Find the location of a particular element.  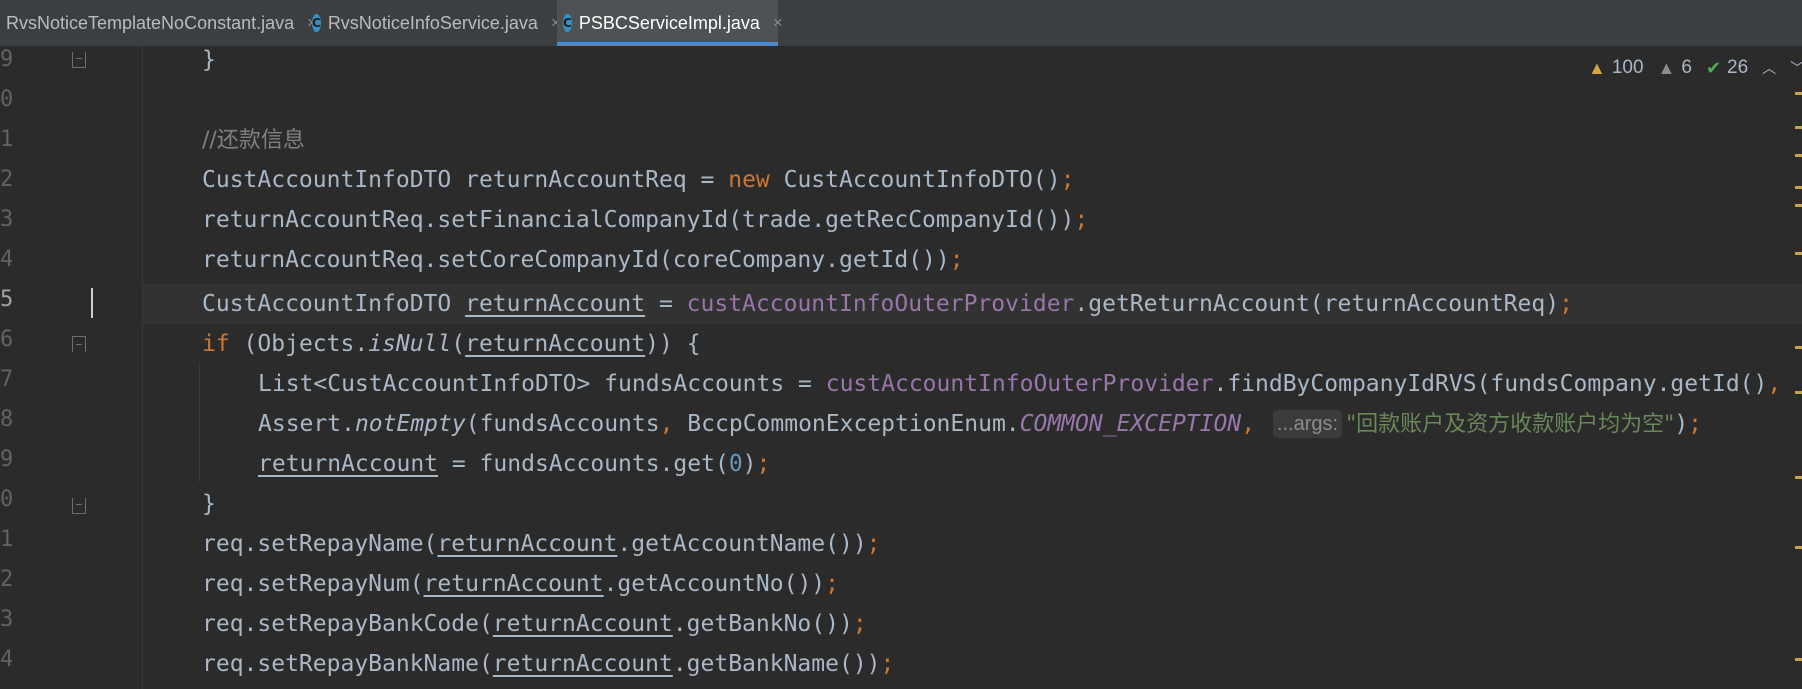

code-line: returnAccount = fundsAccounts.get(0); is located at coordinates (514, 464).